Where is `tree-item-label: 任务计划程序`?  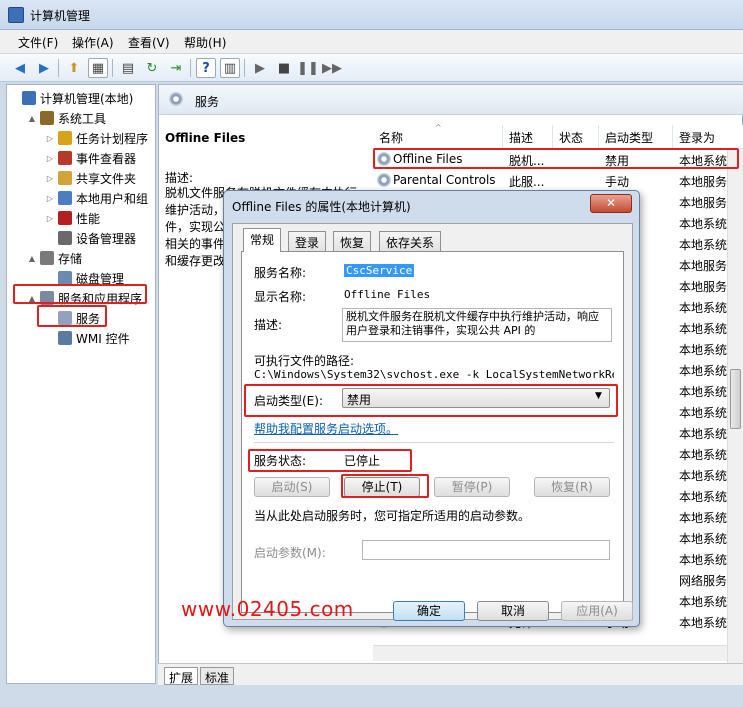
tree-item-label: 任务计划程序 is located at coordinates (112, 138).